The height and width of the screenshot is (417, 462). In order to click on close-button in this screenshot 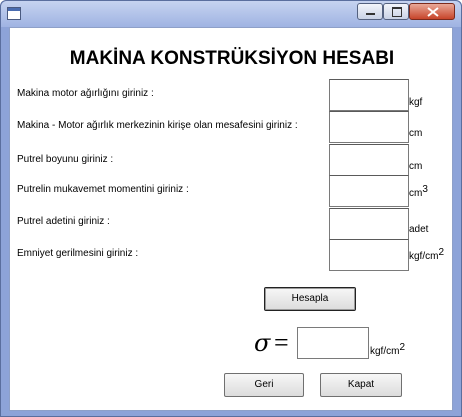, I will do `click(432, 11)`.